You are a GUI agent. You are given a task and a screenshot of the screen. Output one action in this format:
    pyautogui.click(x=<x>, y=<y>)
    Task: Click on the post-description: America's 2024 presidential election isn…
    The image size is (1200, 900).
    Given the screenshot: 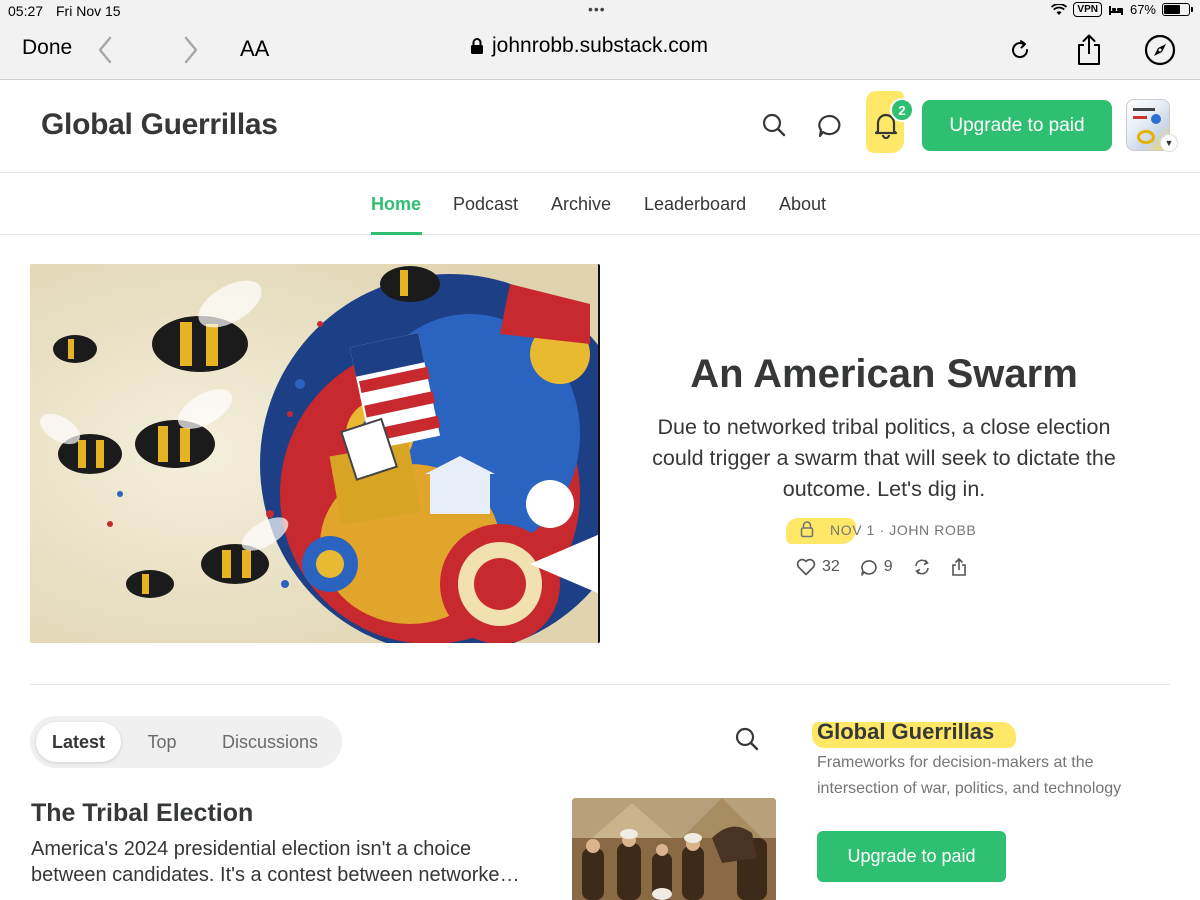 What is the action you would take?
    pyautogui.click(x=281, y=862)
    